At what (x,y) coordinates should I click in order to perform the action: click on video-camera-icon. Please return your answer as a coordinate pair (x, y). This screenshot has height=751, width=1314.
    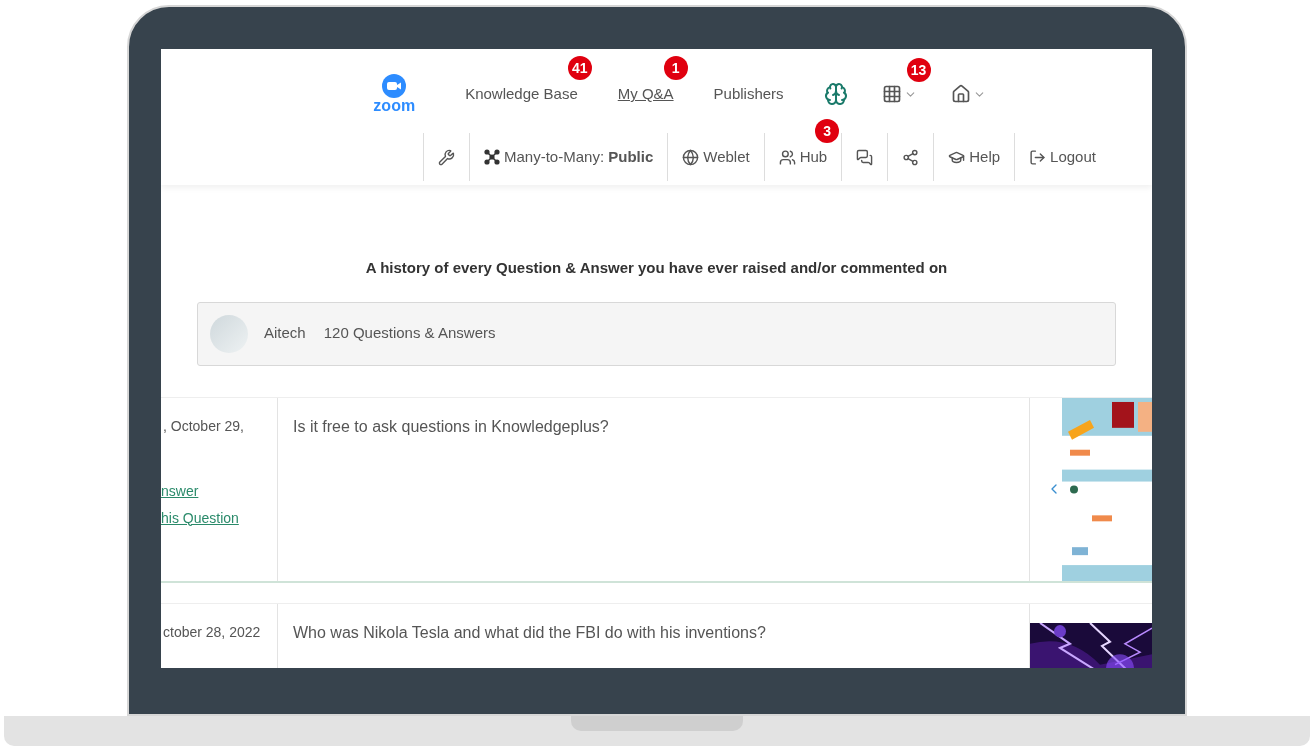
    Looking at the image, I should click on (394, 86).